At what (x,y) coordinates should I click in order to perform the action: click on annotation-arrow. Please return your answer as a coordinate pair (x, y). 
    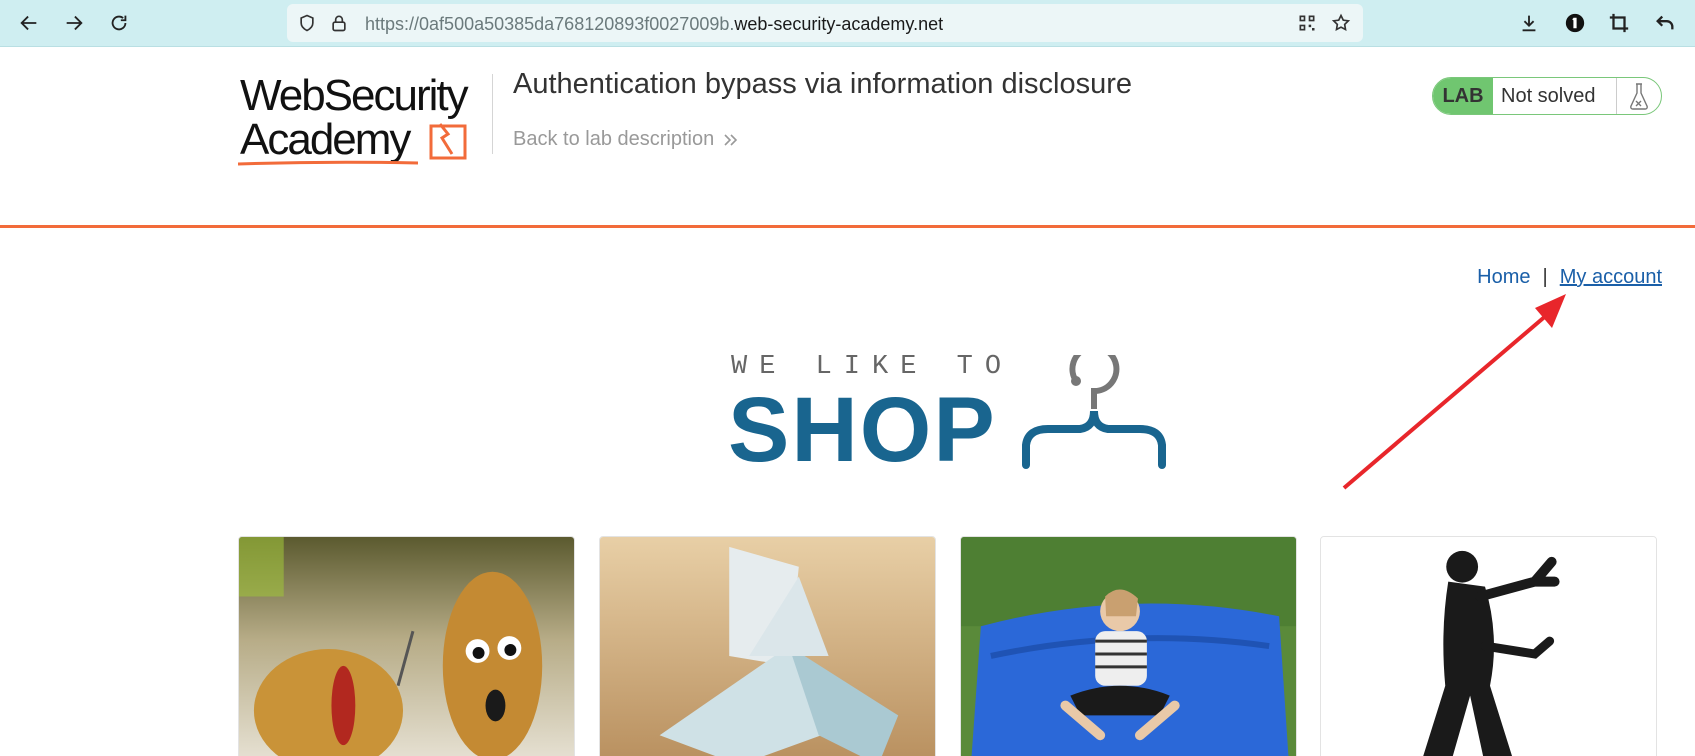
    Looking at the image, I should click on (1454, 392).